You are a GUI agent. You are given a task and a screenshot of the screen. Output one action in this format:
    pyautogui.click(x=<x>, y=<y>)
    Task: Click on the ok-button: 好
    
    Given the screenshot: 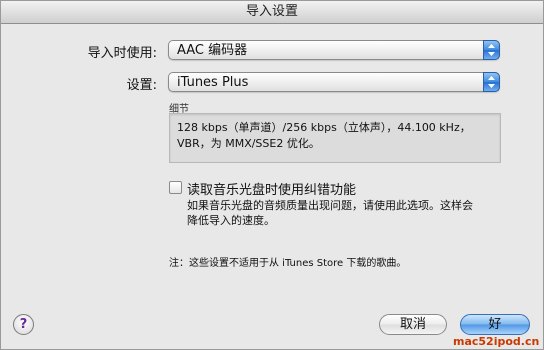 What is the action you would take?
    pyautogui.click(x=495, y=324)
    